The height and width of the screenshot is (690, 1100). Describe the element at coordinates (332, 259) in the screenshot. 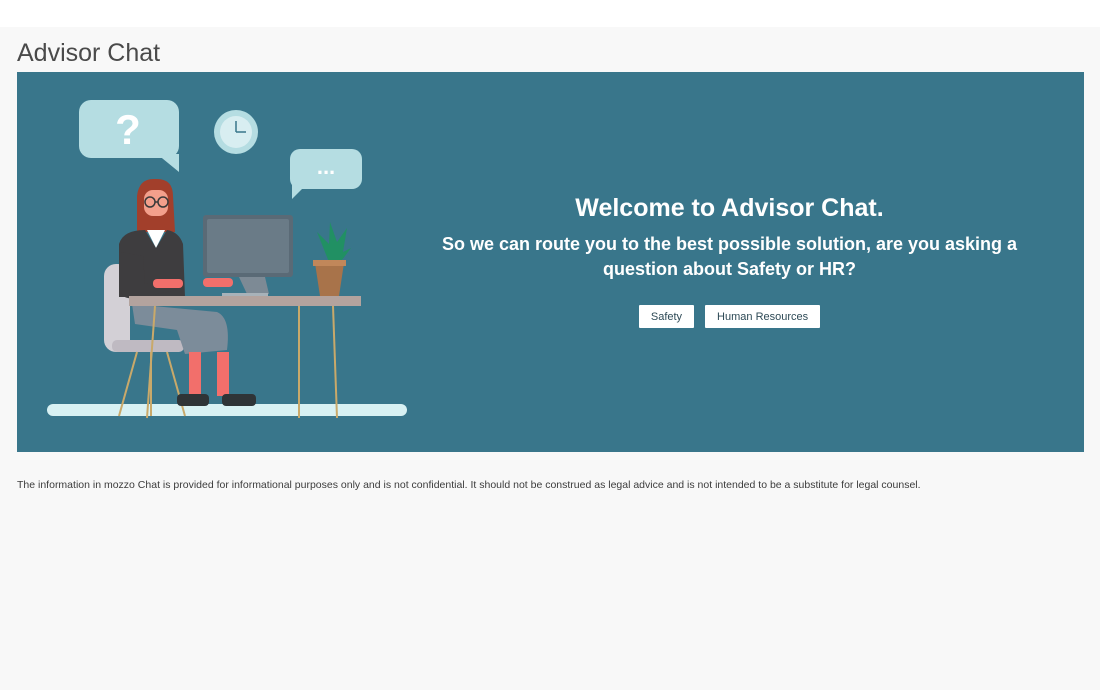

I see `plant-icon` at that location.